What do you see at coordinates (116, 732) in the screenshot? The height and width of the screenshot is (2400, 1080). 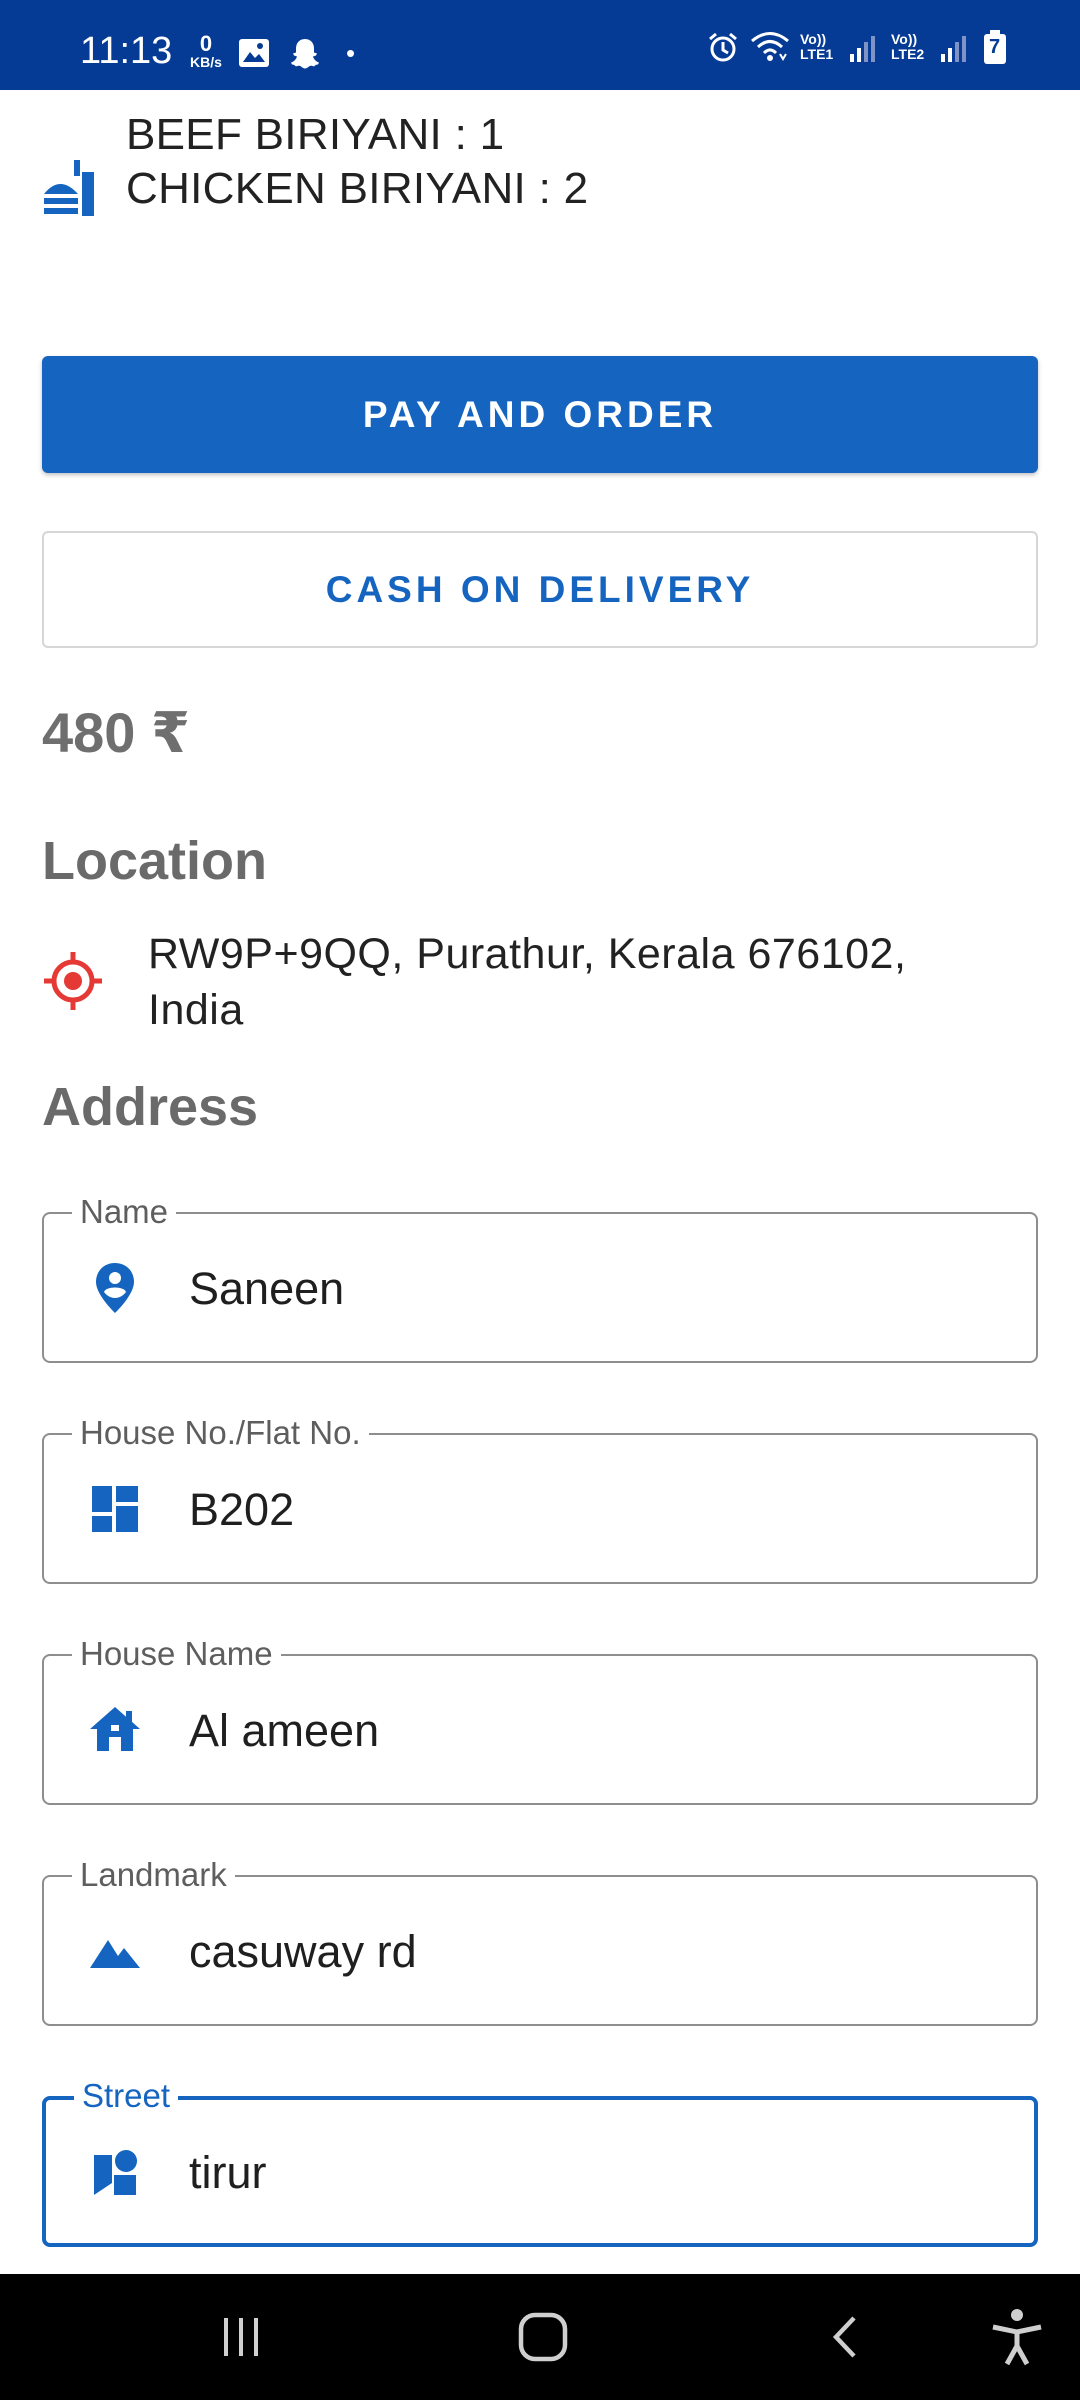 I see `order-total: 480 ₹` at bounding box center [116, 732].